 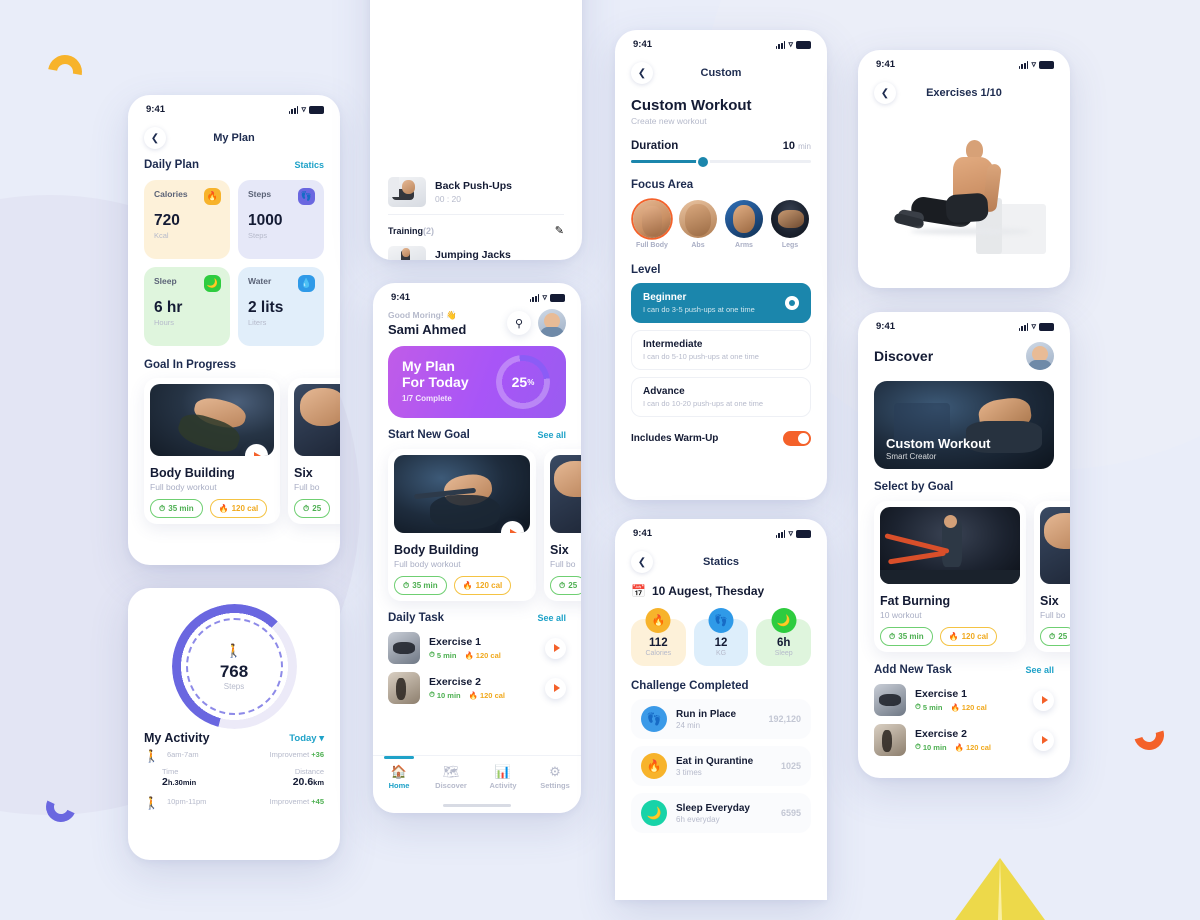 What do you see at coordinates (321, 738) in the screenshot?
I see `chevron-down-icon: ▾` at bounding box center [321, 738].